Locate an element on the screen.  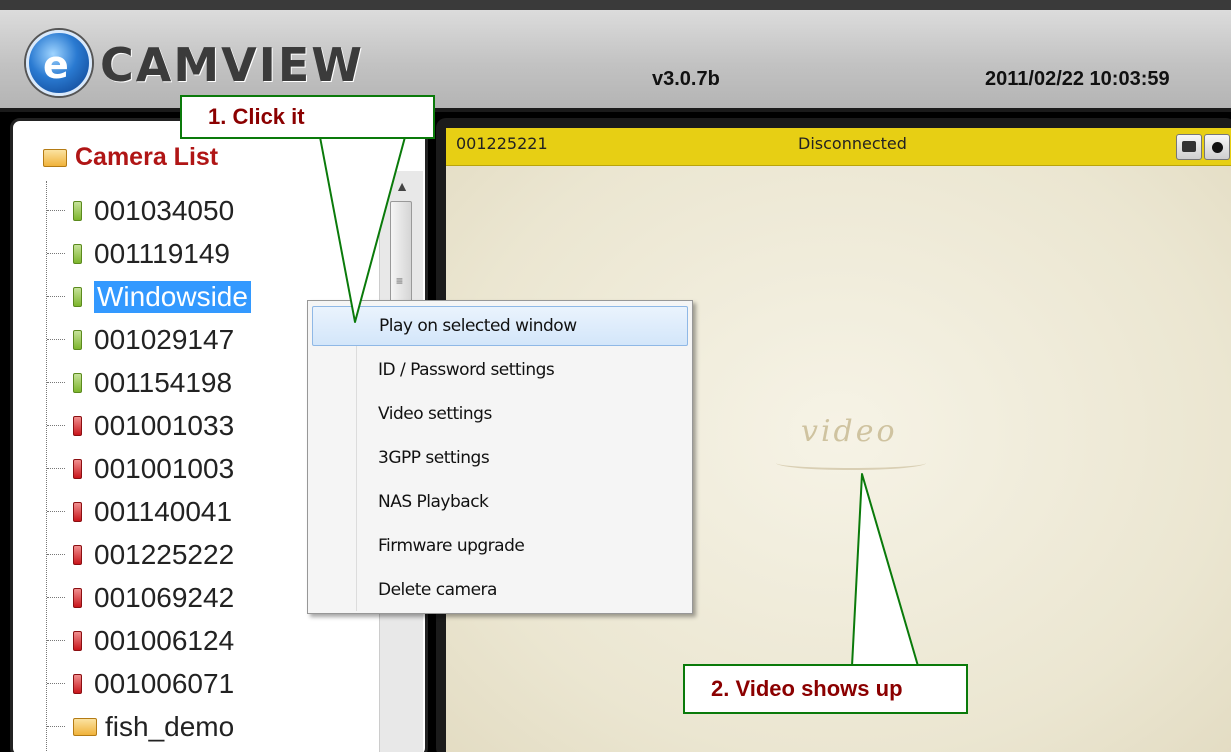
watermark-swirl is located at coordinates (851, 463).